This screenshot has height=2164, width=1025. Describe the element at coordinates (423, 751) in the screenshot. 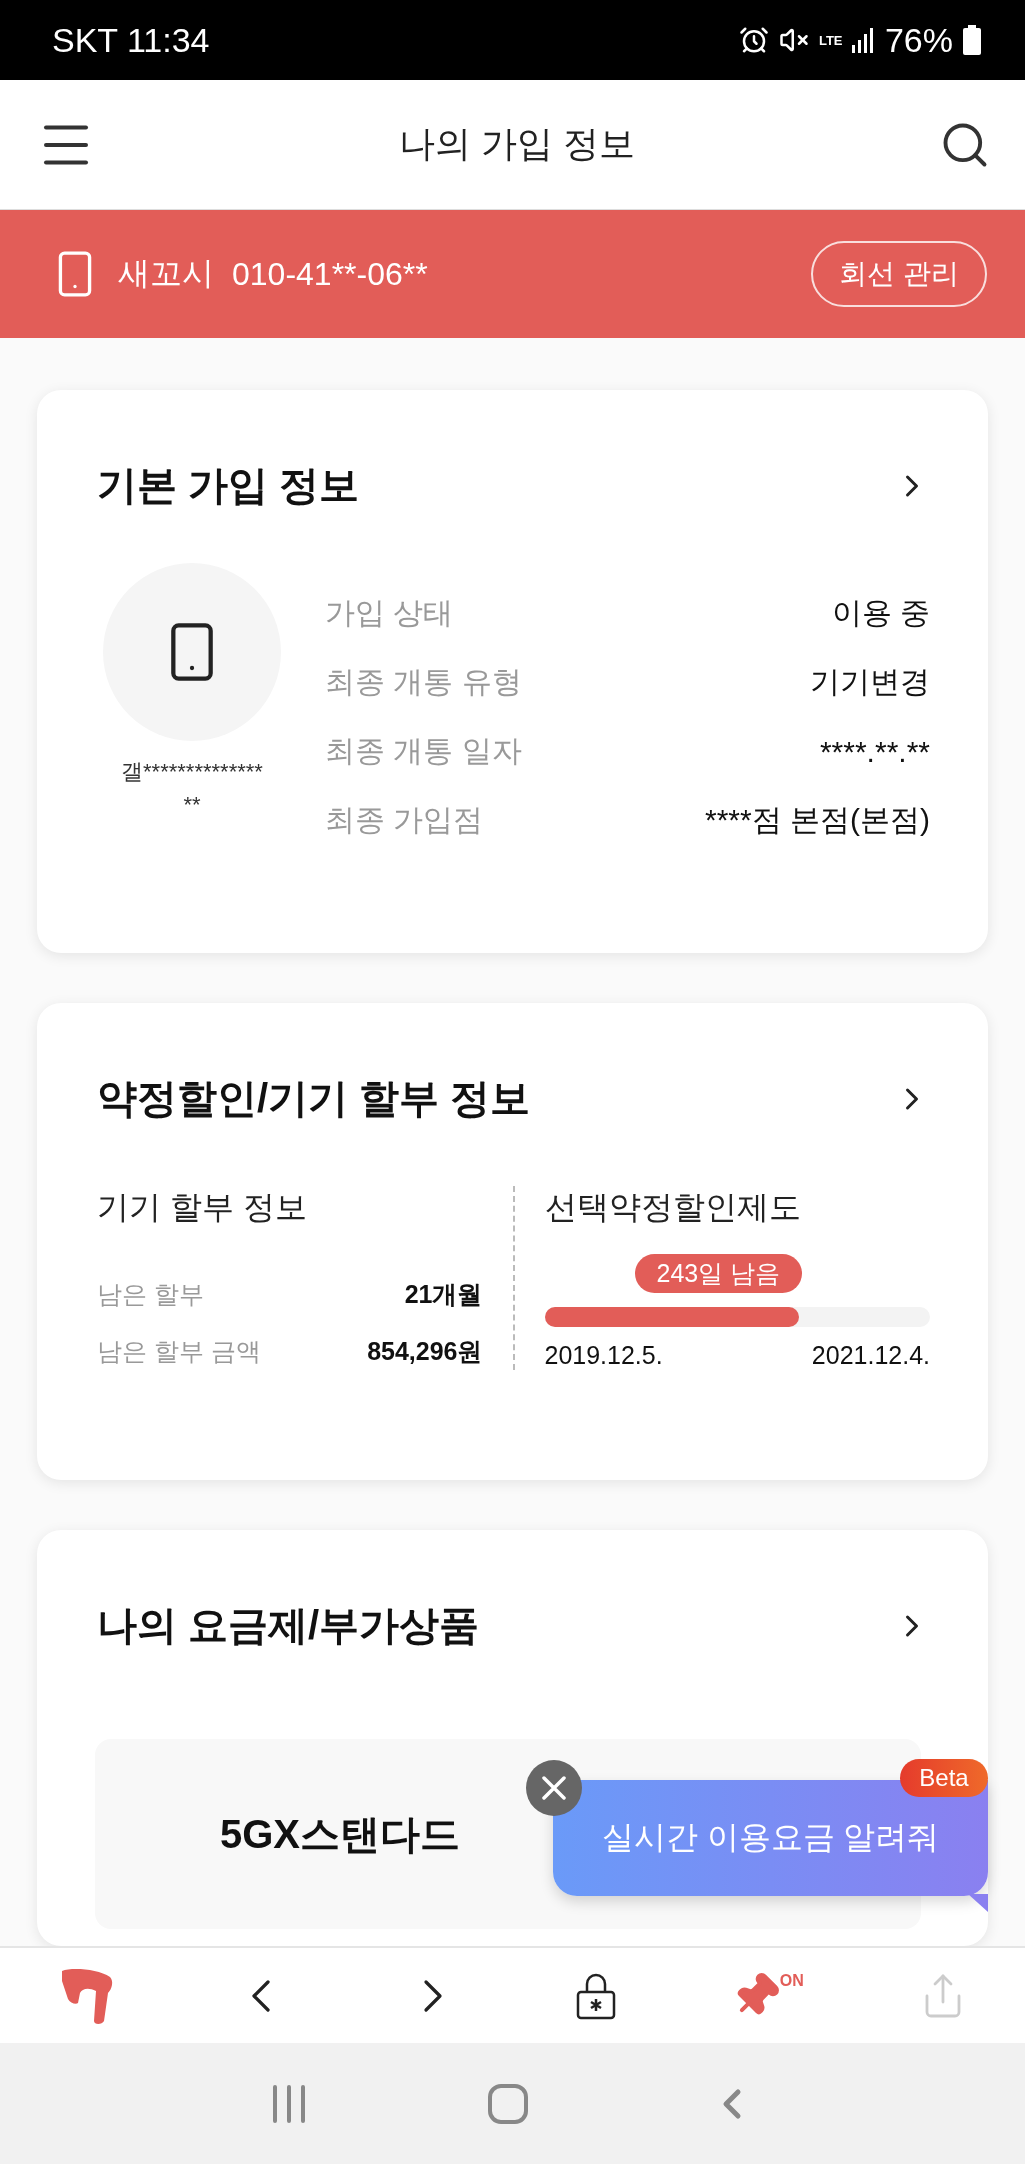

I see `info-label: 최종 개통 일자` at that location.